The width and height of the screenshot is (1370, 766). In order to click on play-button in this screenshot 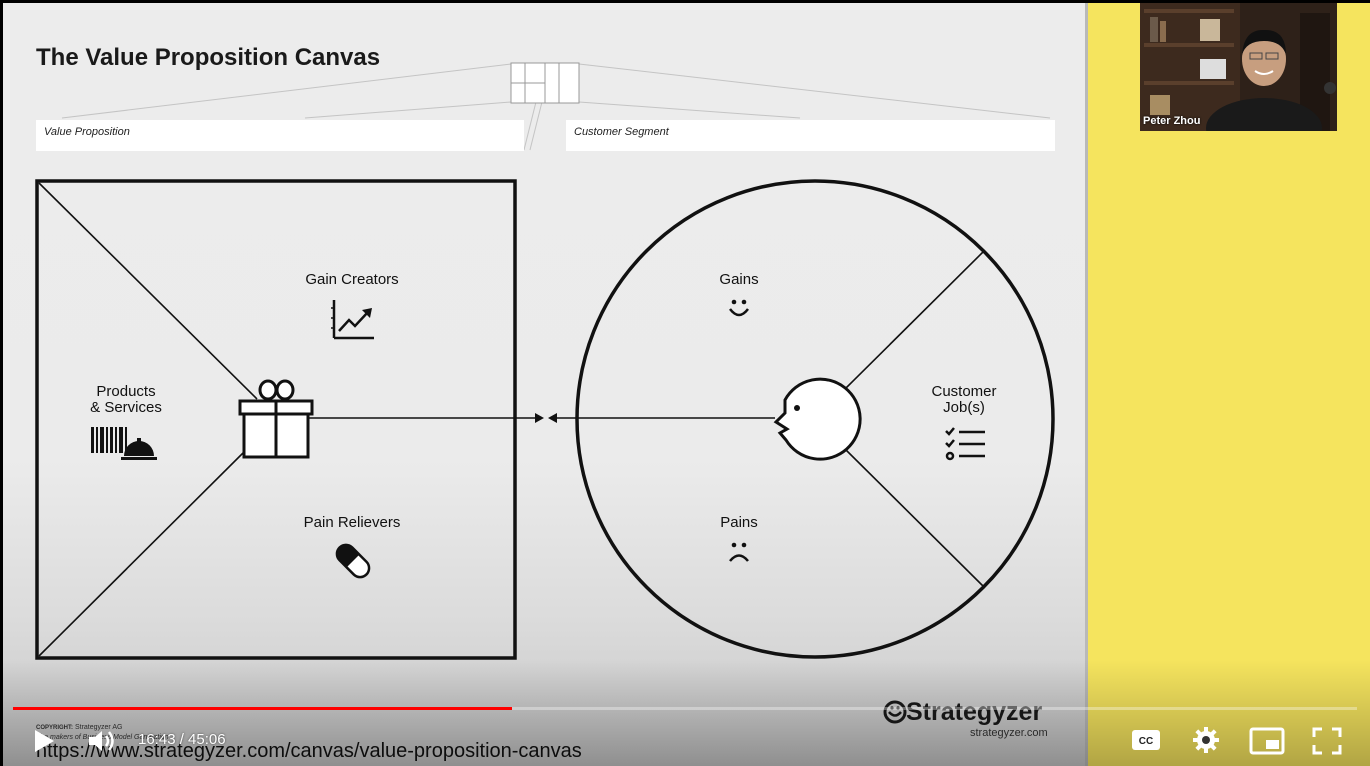, I will do `click(43, 741)`.